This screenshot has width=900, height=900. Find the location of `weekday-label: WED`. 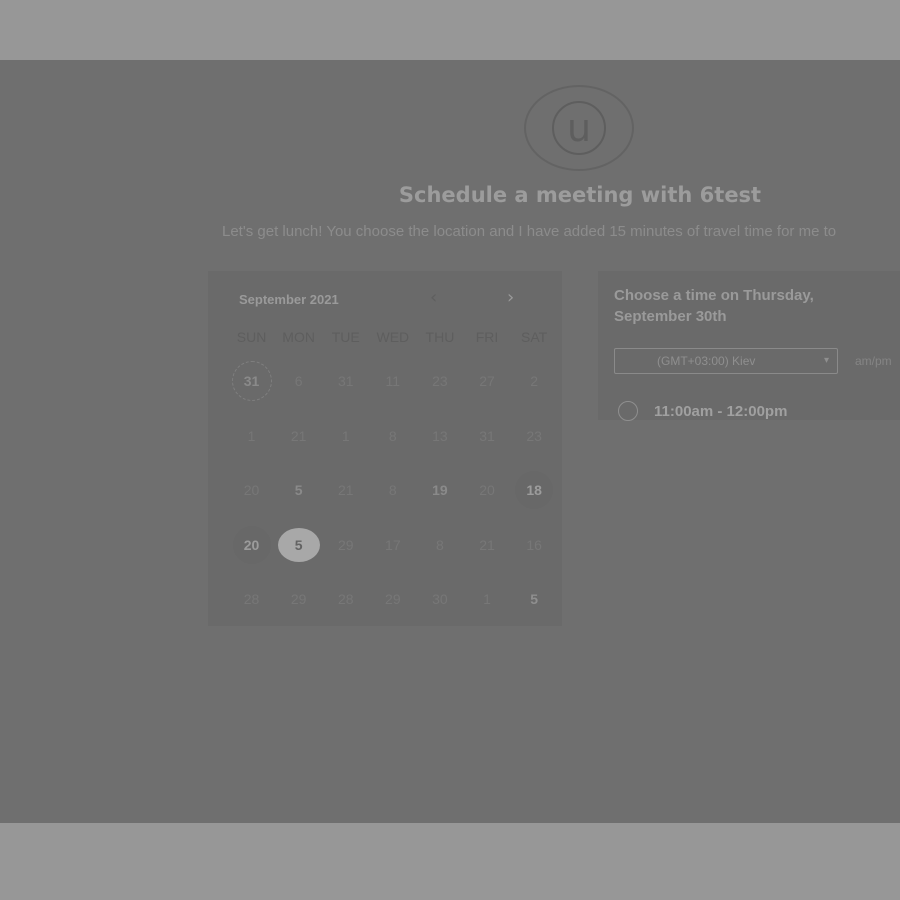

weekday-label: WED is located at coordinates (393, 337).